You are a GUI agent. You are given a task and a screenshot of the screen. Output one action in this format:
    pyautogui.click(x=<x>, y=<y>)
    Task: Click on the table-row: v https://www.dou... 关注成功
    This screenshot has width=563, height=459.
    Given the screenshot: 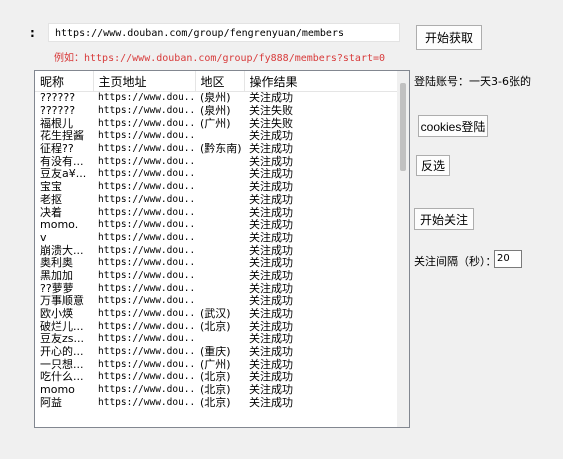 What is the action you would take?
    pyautogui.click(x=217, y=238)
    